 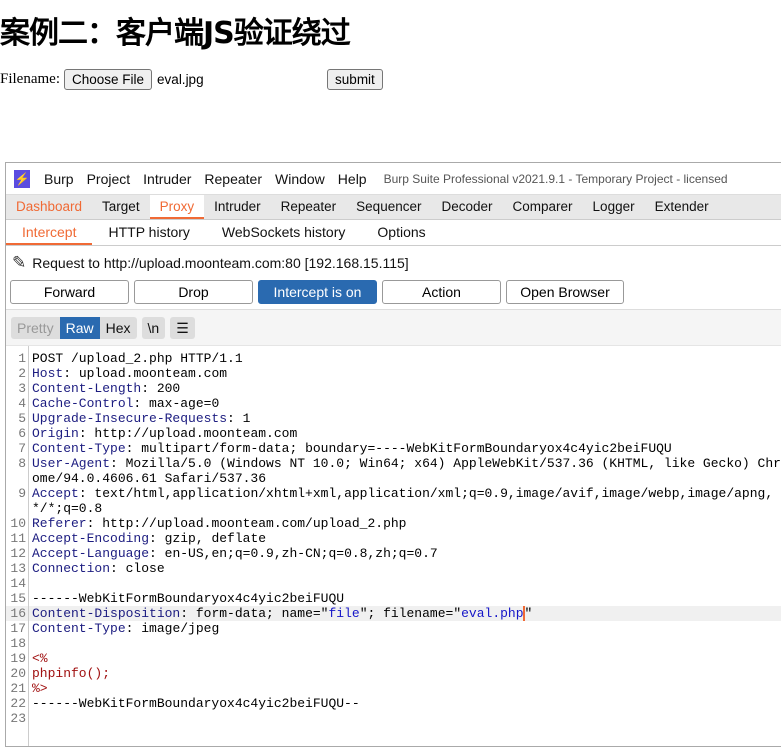 What do you see at coordinates (118, 328) in the screenshot?
I see `hex-mode-button: Hex` at bounding box center [118, 328].